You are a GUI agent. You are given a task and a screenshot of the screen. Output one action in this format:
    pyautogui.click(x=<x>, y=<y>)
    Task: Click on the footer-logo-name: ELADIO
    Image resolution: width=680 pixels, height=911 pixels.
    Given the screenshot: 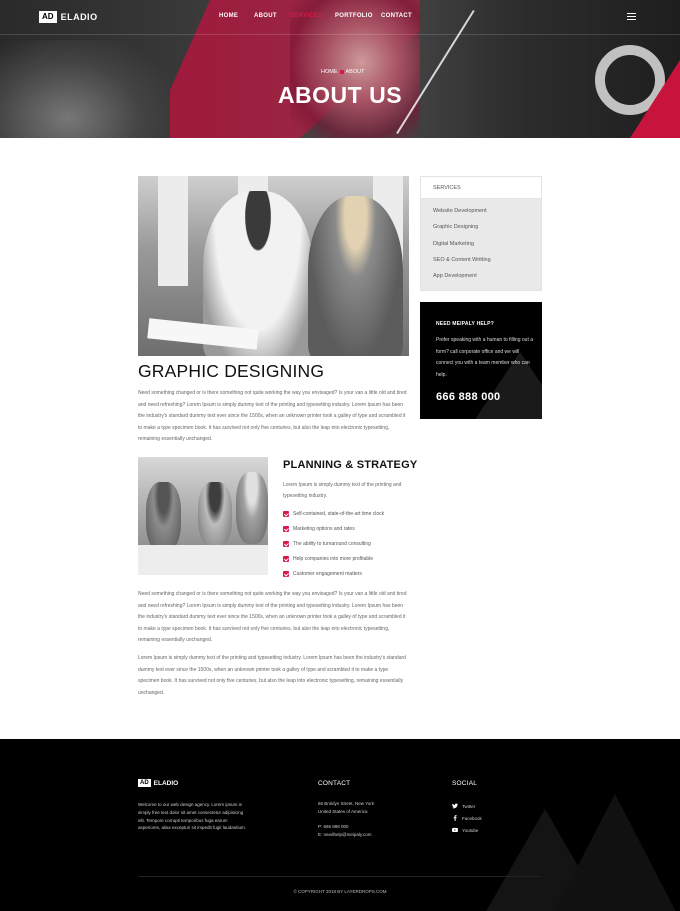 What is the action you would take?
    pyautogui.click(x=166, y=783)
    